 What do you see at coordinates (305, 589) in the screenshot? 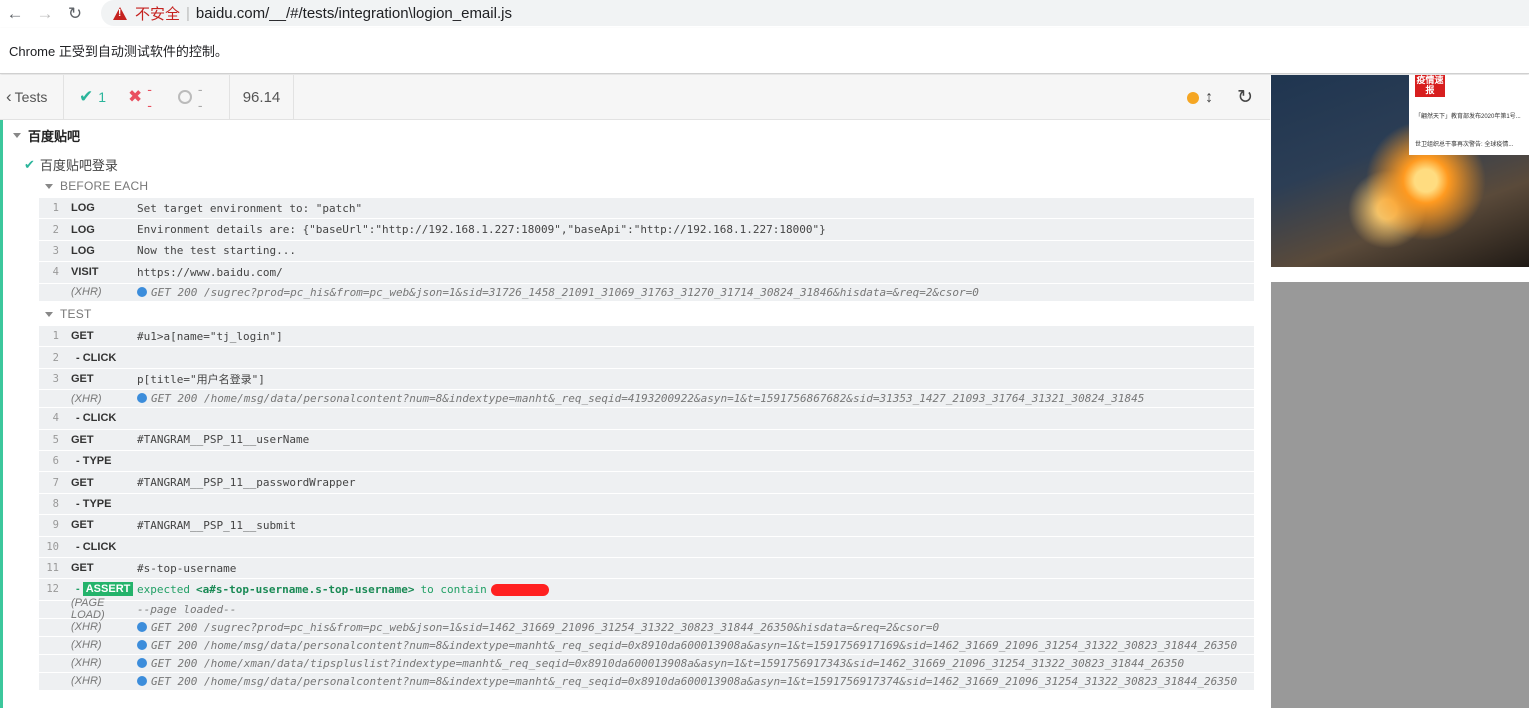
I see `assert-subject: <a#s-top-username.s-top-username>` at bounding box center [305, 589].